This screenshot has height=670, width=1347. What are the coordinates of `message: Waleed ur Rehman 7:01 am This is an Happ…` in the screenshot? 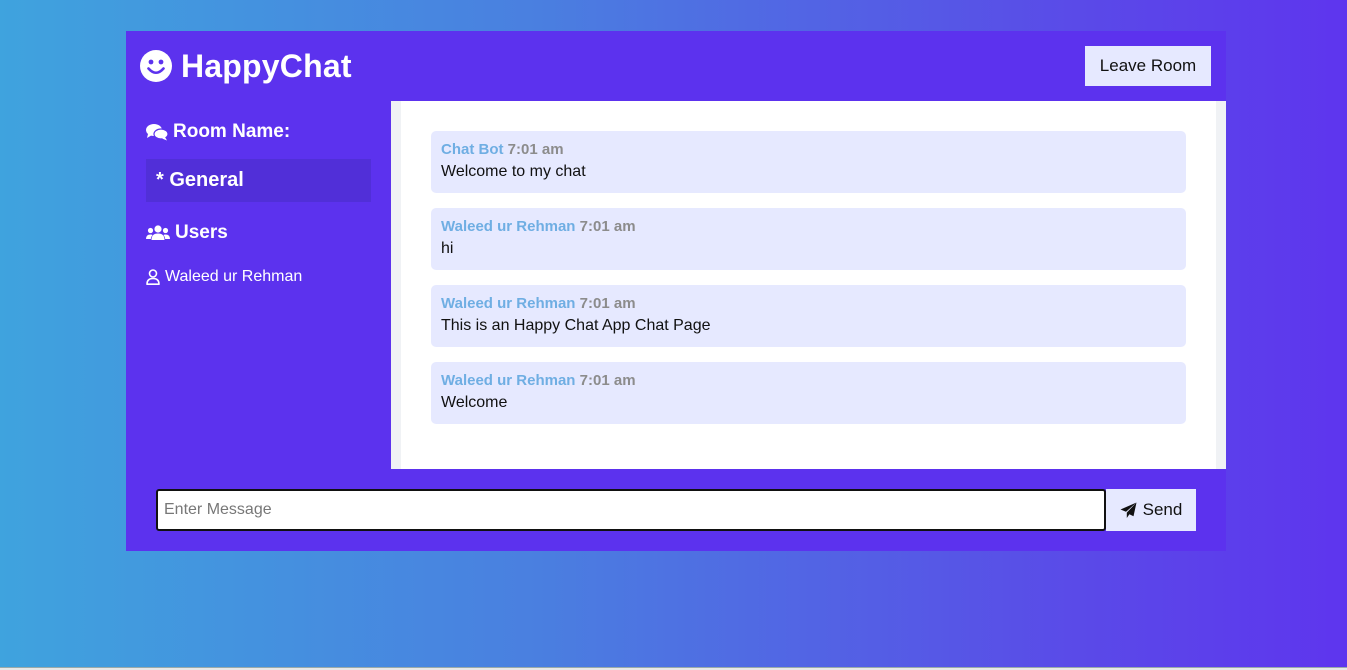 It's located at (808, 316).